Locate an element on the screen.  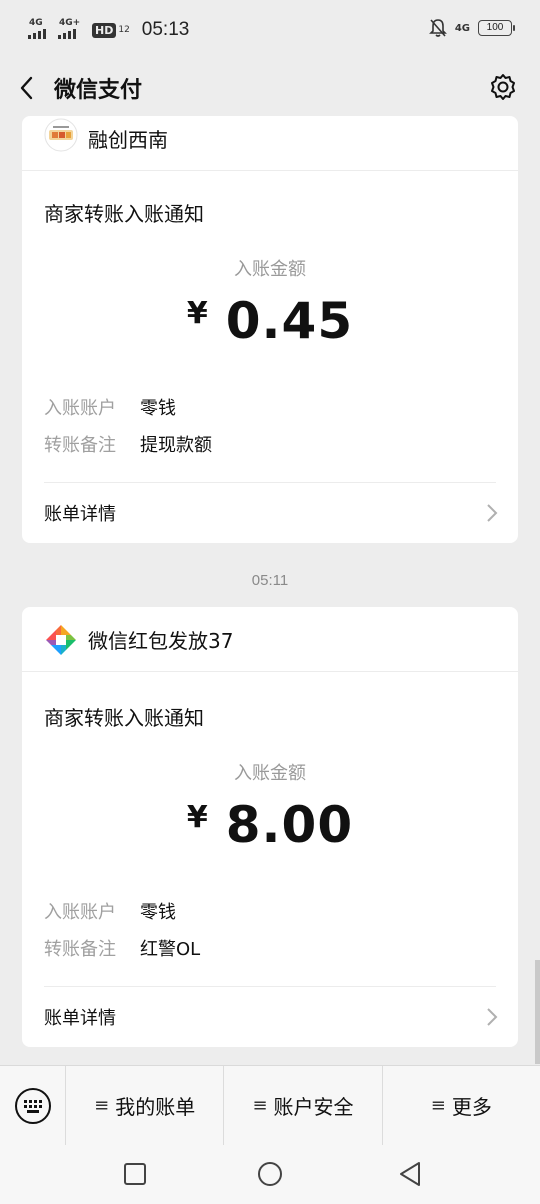
menu-more-label: 更多 is located at coordinates (471, 1107).